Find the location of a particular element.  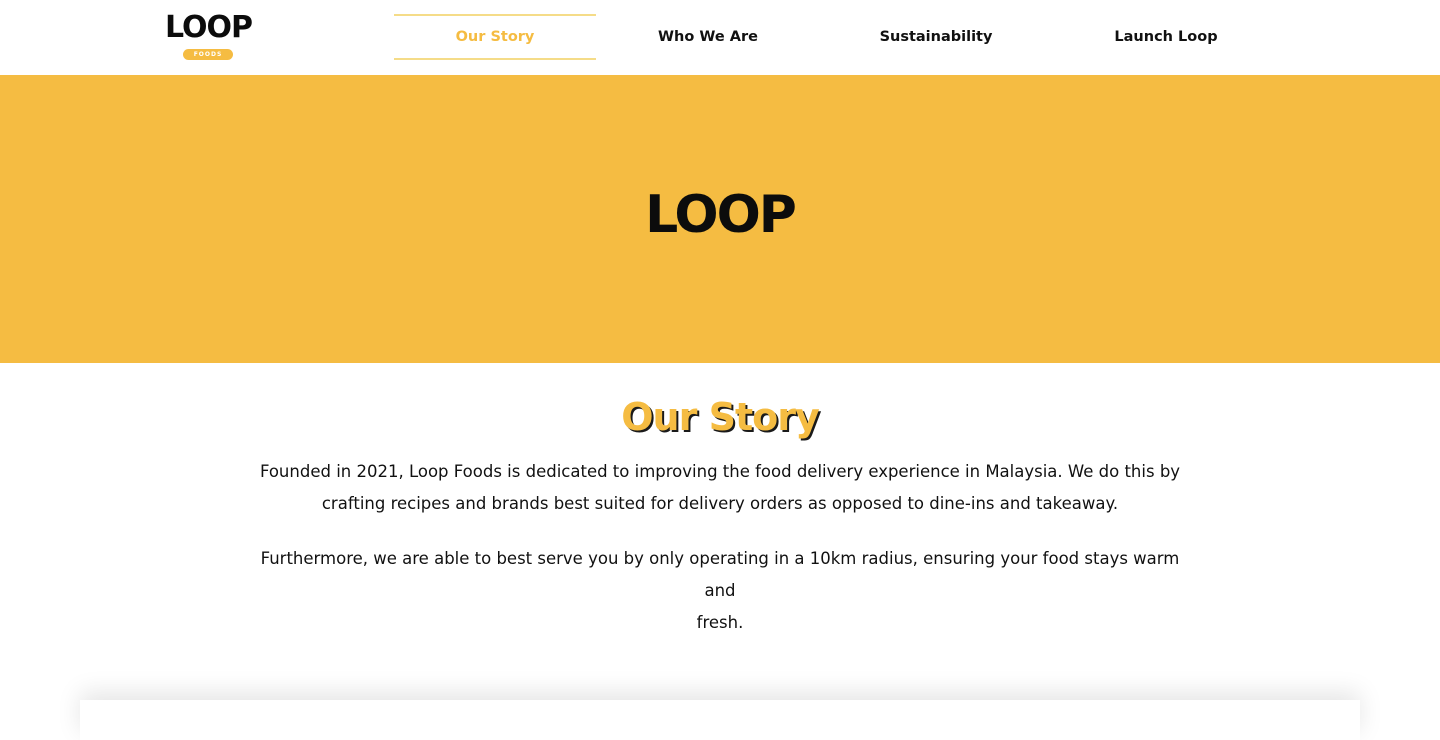

nav-who-we-are: Who We Are is located at coordinates (708, 37).